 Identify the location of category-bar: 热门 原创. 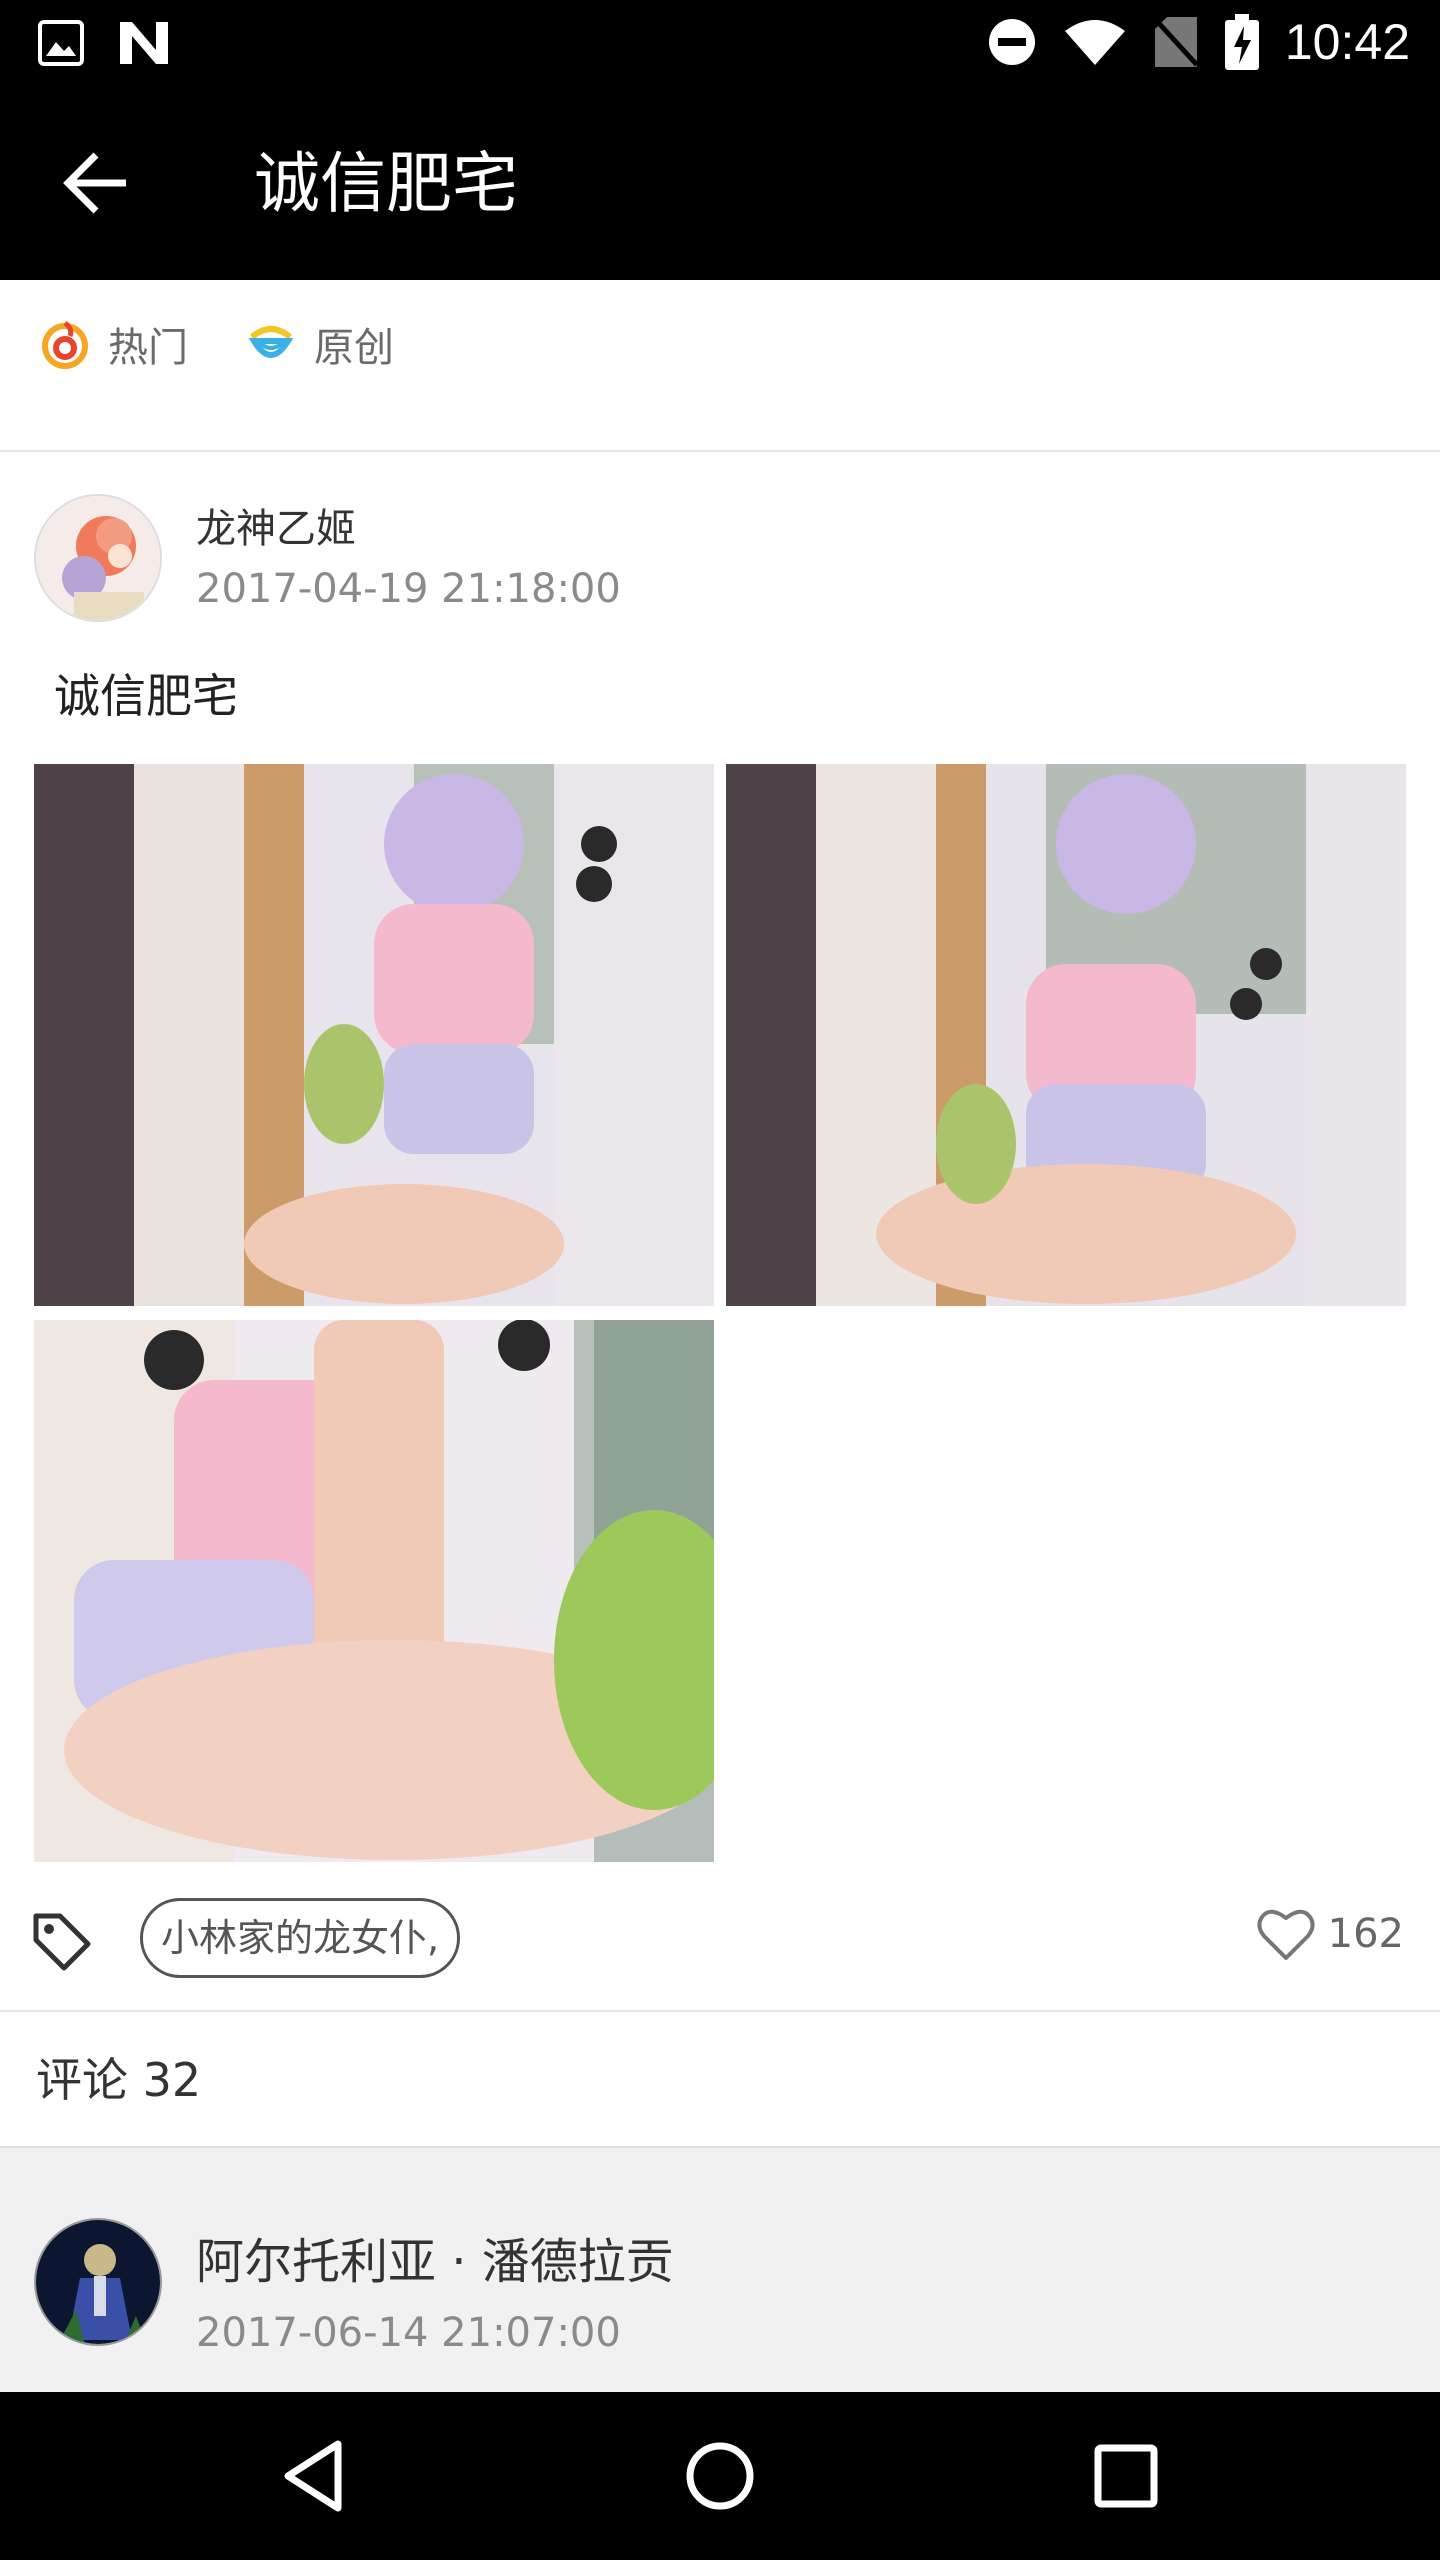
(720, 366).